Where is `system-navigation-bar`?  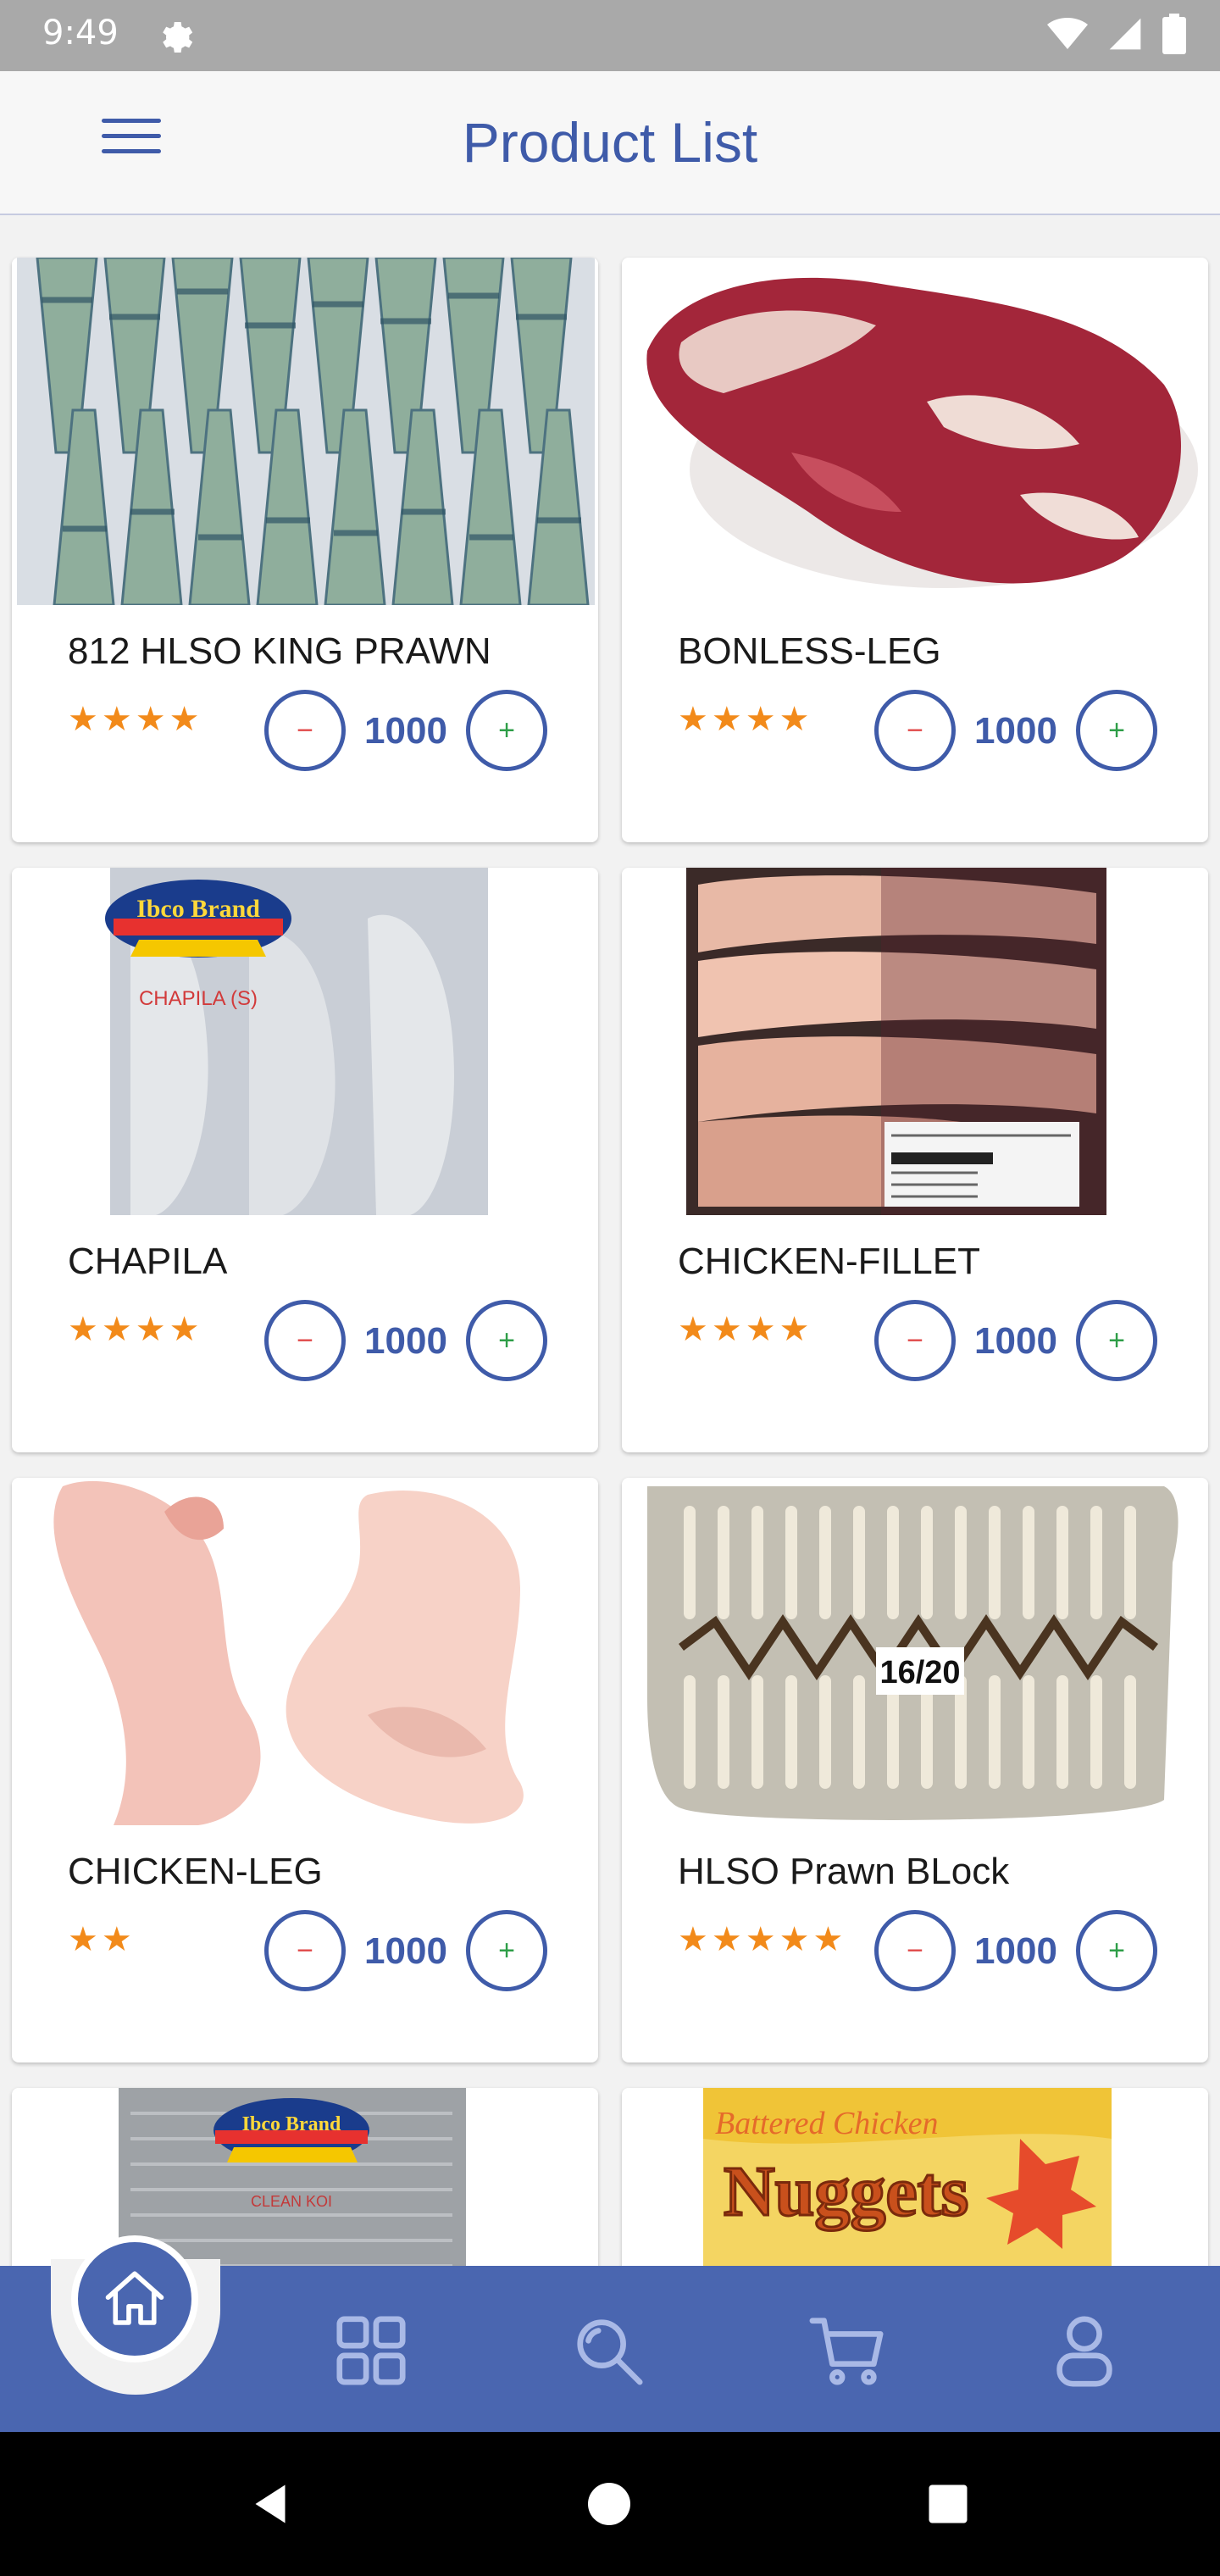
system-navigation-bar is located at coordinates (610, 2504).